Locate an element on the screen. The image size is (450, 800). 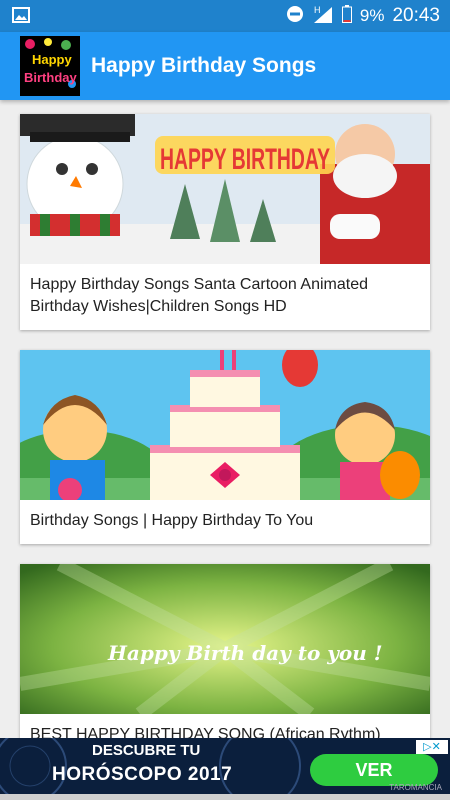
battery-icon is located at coordinates (346, 16).